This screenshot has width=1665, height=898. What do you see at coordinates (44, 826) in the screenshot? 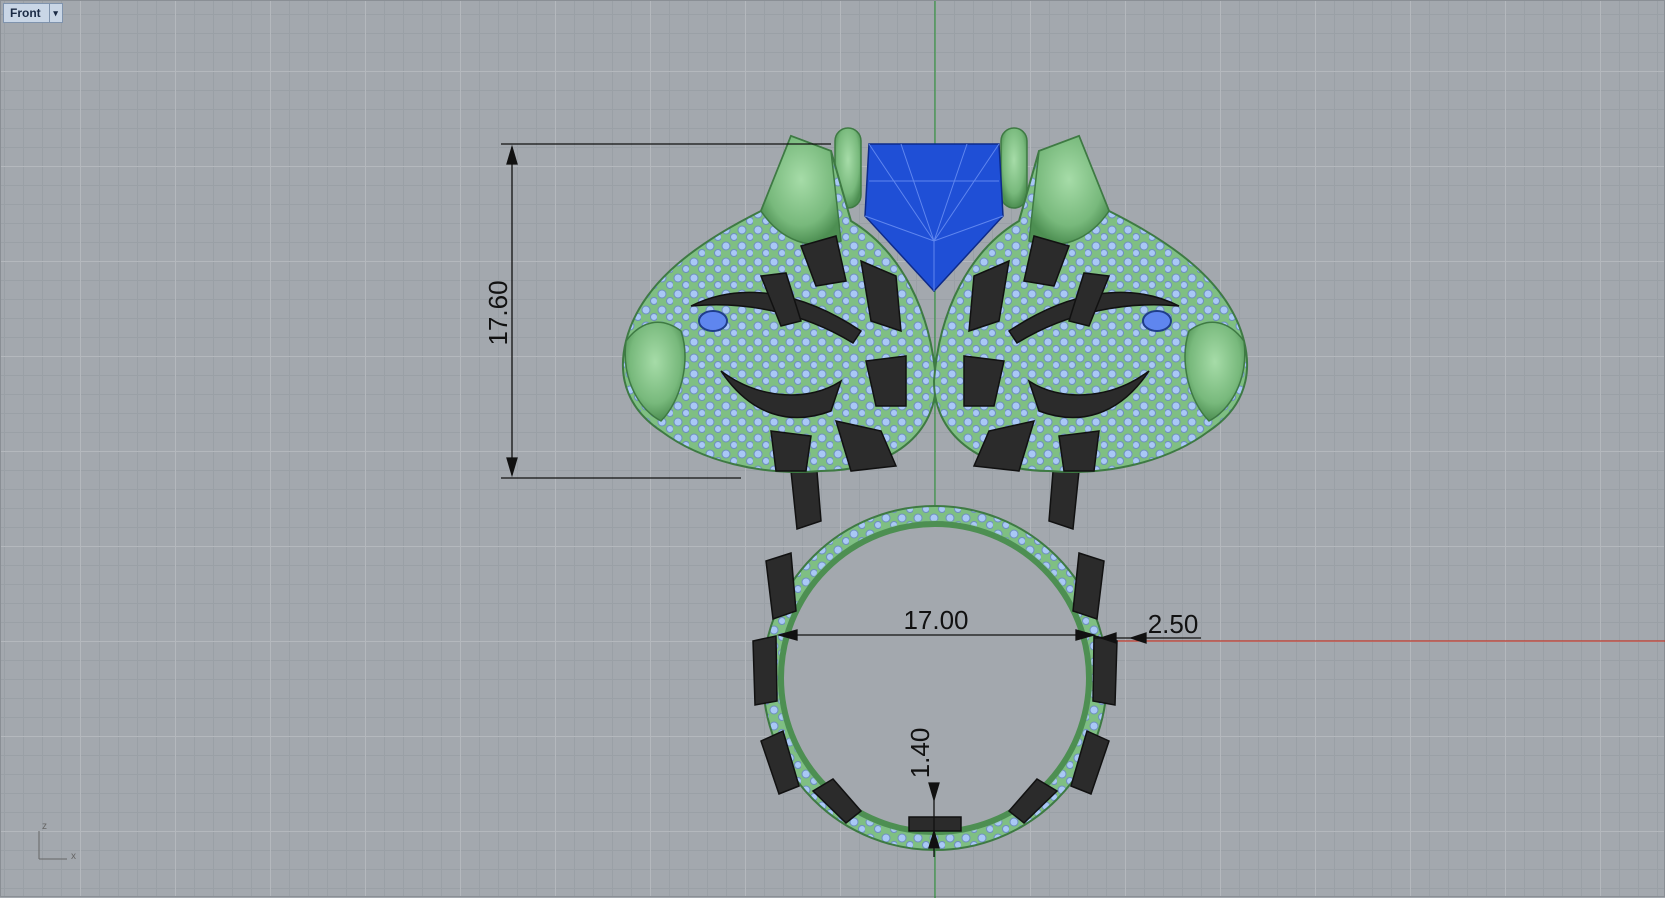
I see `axis-z-label: z` at bounding box center [44, 826].